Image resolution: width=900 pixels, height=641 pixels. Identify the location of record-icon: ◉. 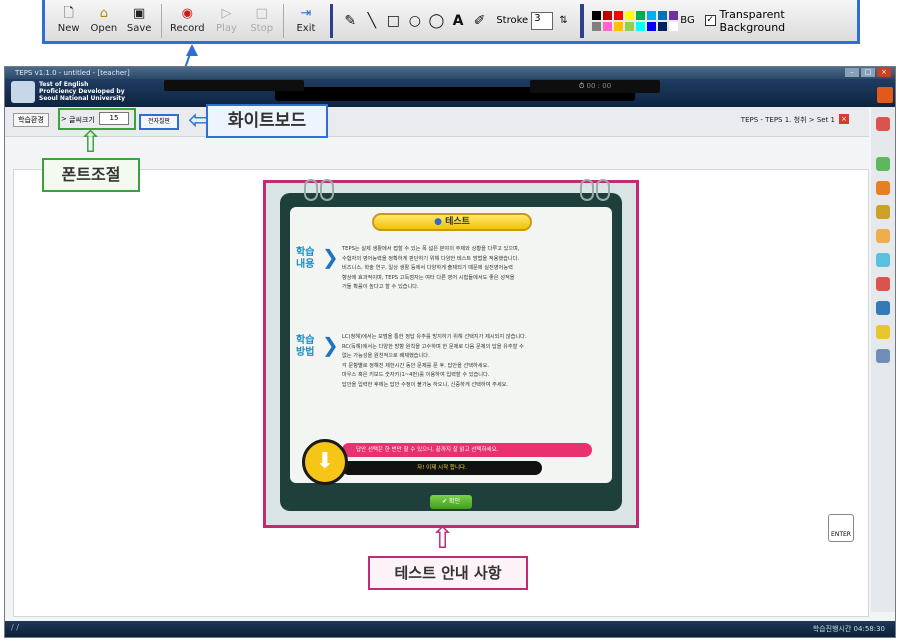
(187, 13).